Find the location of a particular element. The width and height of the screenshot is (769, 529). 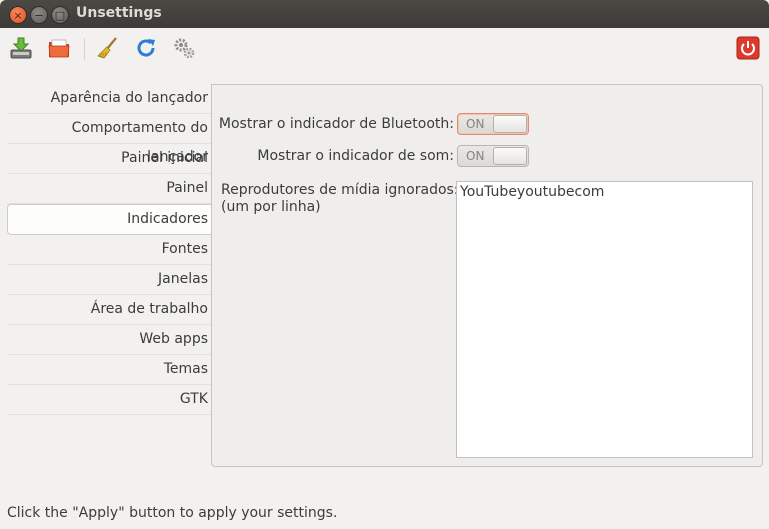

close-button: × is located at coordinates (18, 15).